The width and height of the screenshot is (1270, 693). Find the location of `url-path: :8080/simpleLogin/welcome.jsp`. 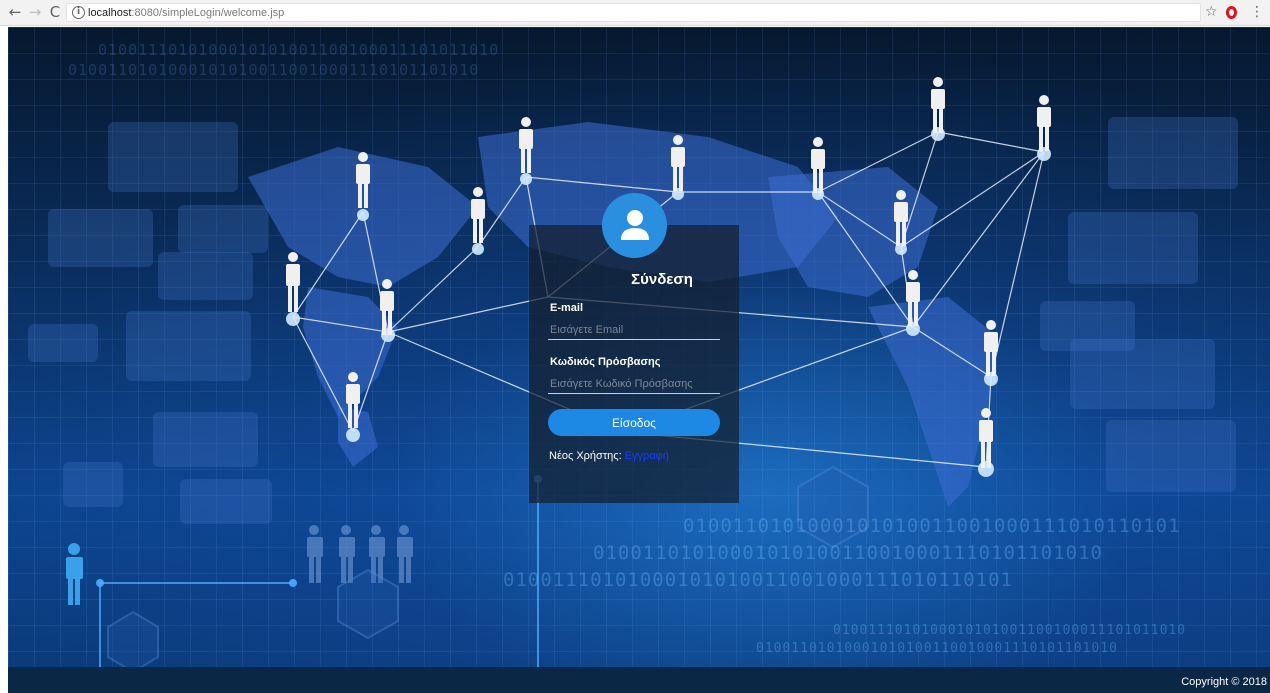

url-path: :8080/simpleLogin/welcome.jsp is located at coordinates (208, 13).